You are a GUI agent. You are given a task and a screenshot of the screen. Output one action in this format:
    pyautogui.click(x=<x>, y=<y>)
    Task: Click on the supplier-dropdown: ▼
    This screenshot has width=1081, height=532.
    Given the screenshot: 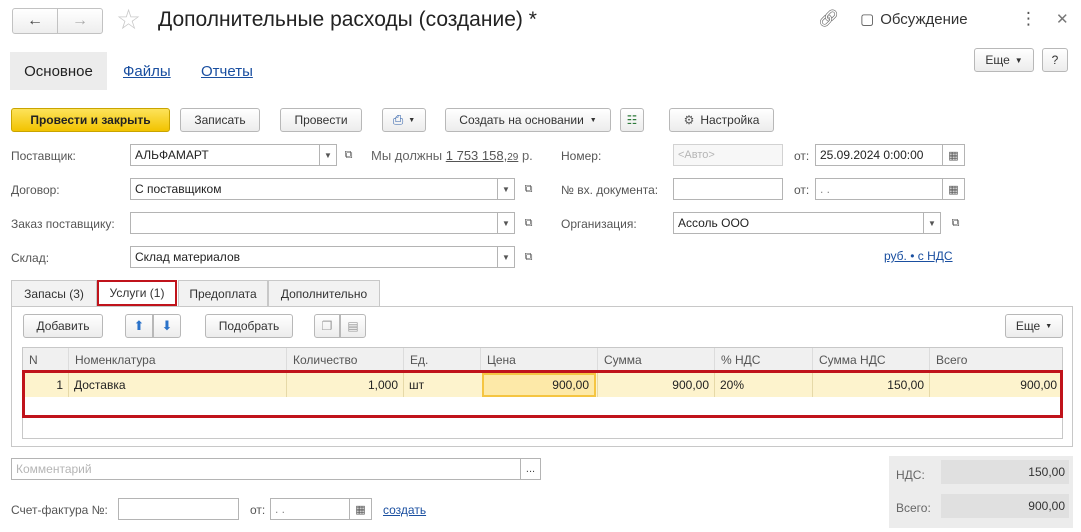 What is the action you would take?
    pyautogui.click(x=328, y=155)
    